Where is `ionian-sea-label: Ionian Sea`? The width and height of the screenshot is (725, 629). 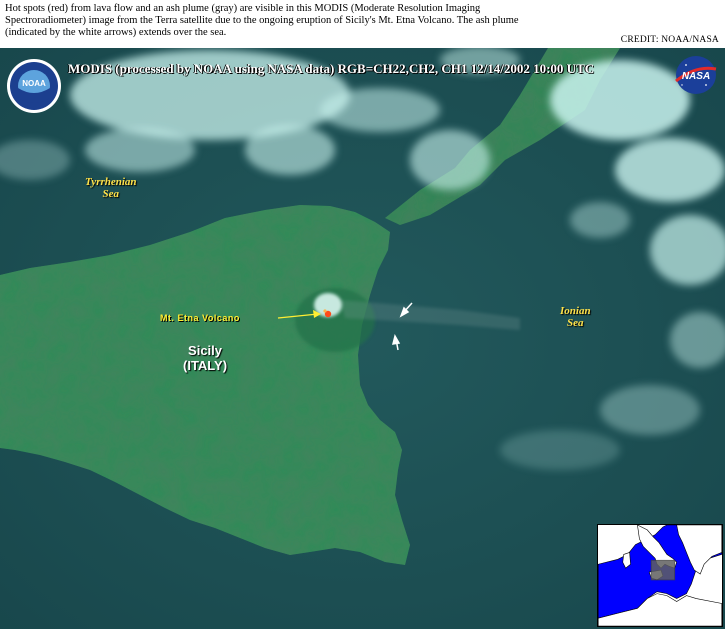
ionian-sea-label: Ionian Sea is located at coordinates (575, 317).